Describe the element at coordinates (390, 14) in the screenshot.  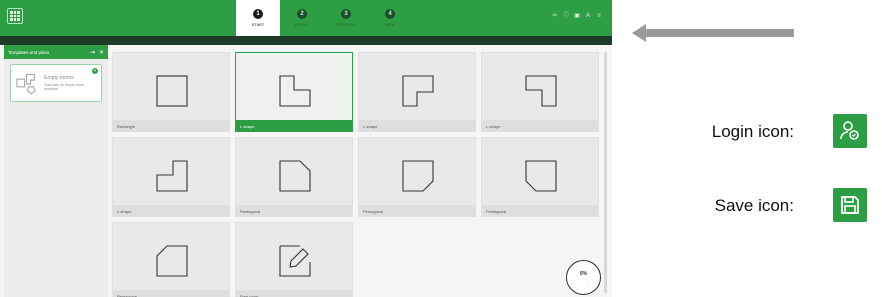
I see `step-number: 4` at that location.